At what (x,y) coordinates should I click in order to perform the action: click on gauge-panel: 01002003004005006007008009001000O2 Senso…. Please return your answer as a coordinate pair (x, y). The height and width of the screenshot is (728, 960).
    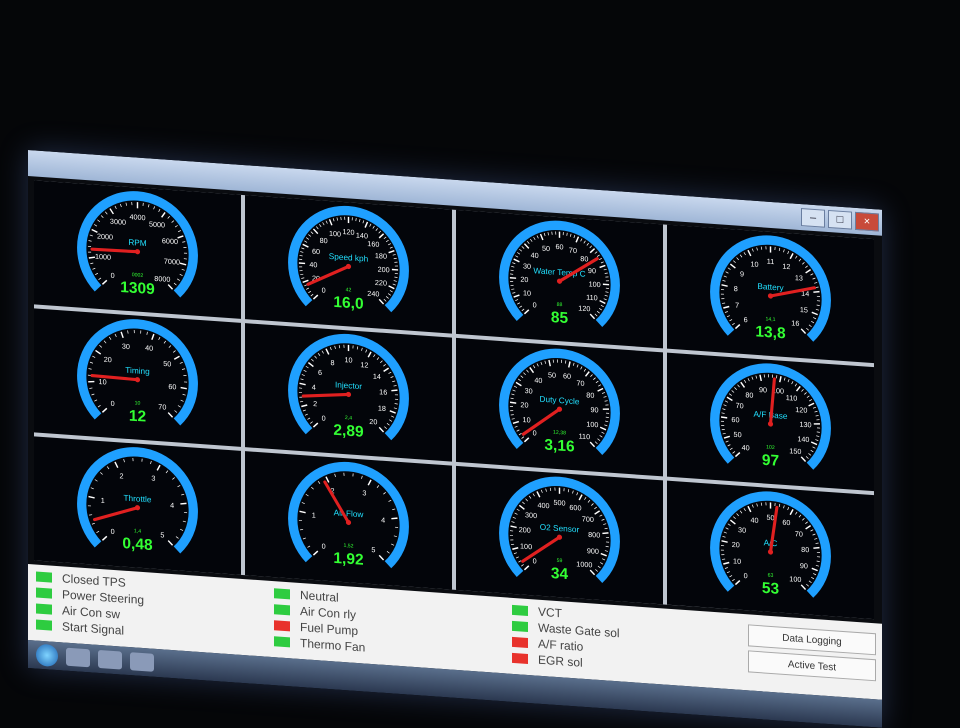
    Looking at the image, I should click on (559, 535).